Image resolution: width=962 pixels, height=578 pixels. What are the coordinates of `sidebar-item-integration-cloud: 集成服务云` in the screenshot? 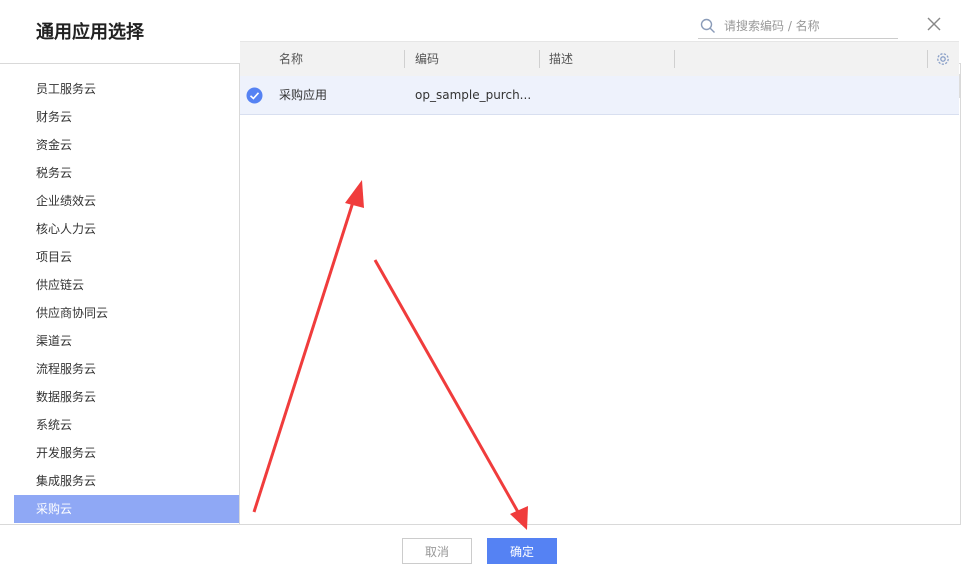 It's located at (126, 481).